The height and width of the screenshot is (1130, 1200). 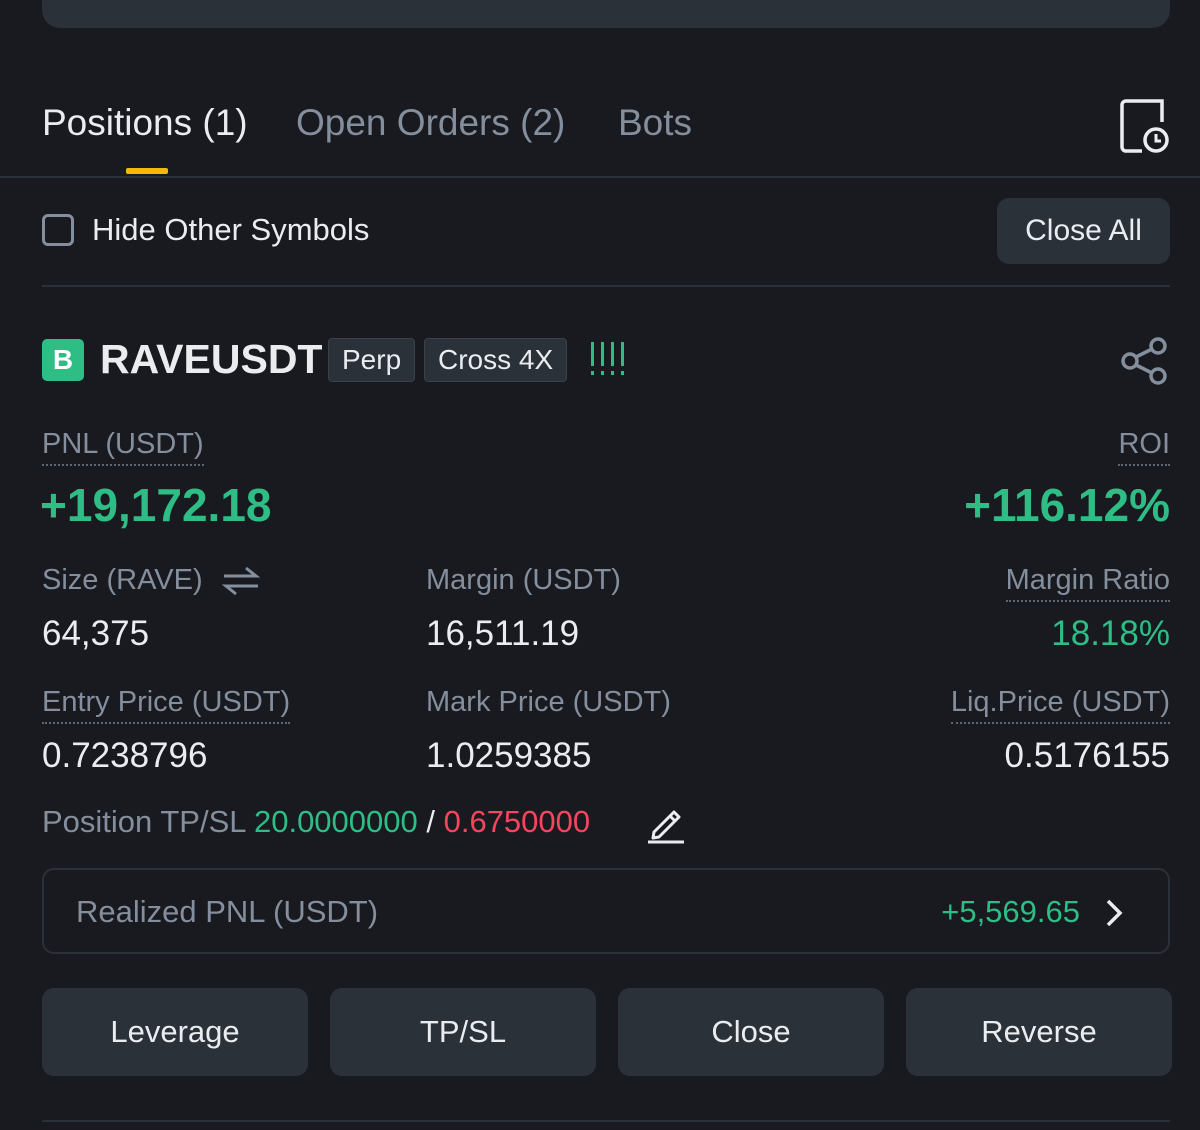 I want to click on stop-loss-value: 0.6750000, so click(x=517, y=821).